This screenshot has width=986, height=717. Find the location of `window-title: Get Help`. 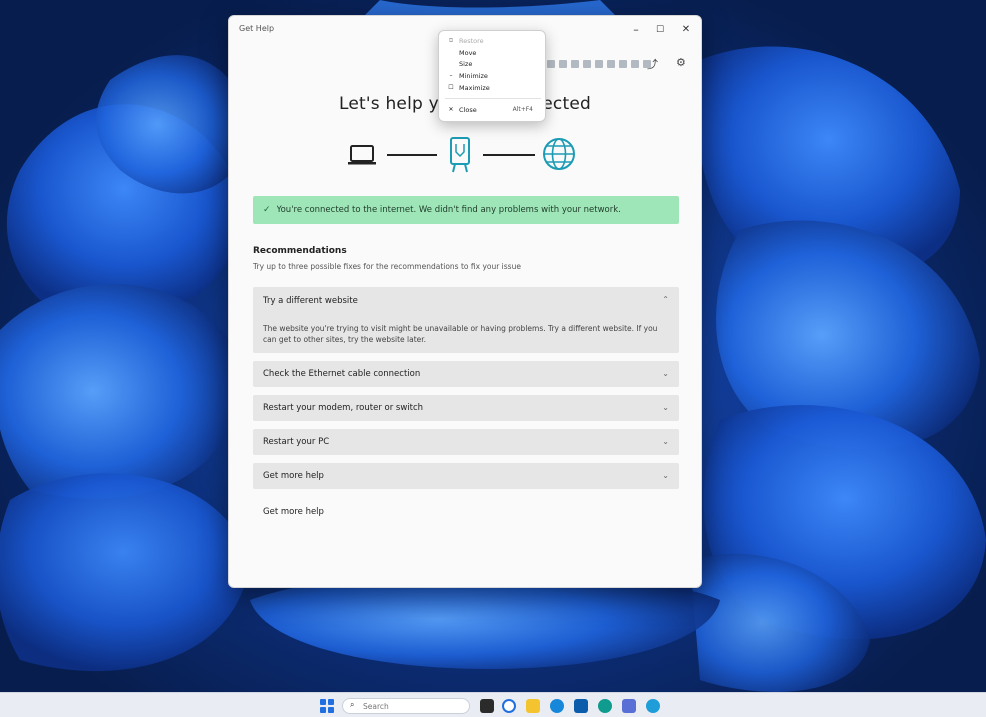

window-title: Get Help is located at coordinates (257, 28).